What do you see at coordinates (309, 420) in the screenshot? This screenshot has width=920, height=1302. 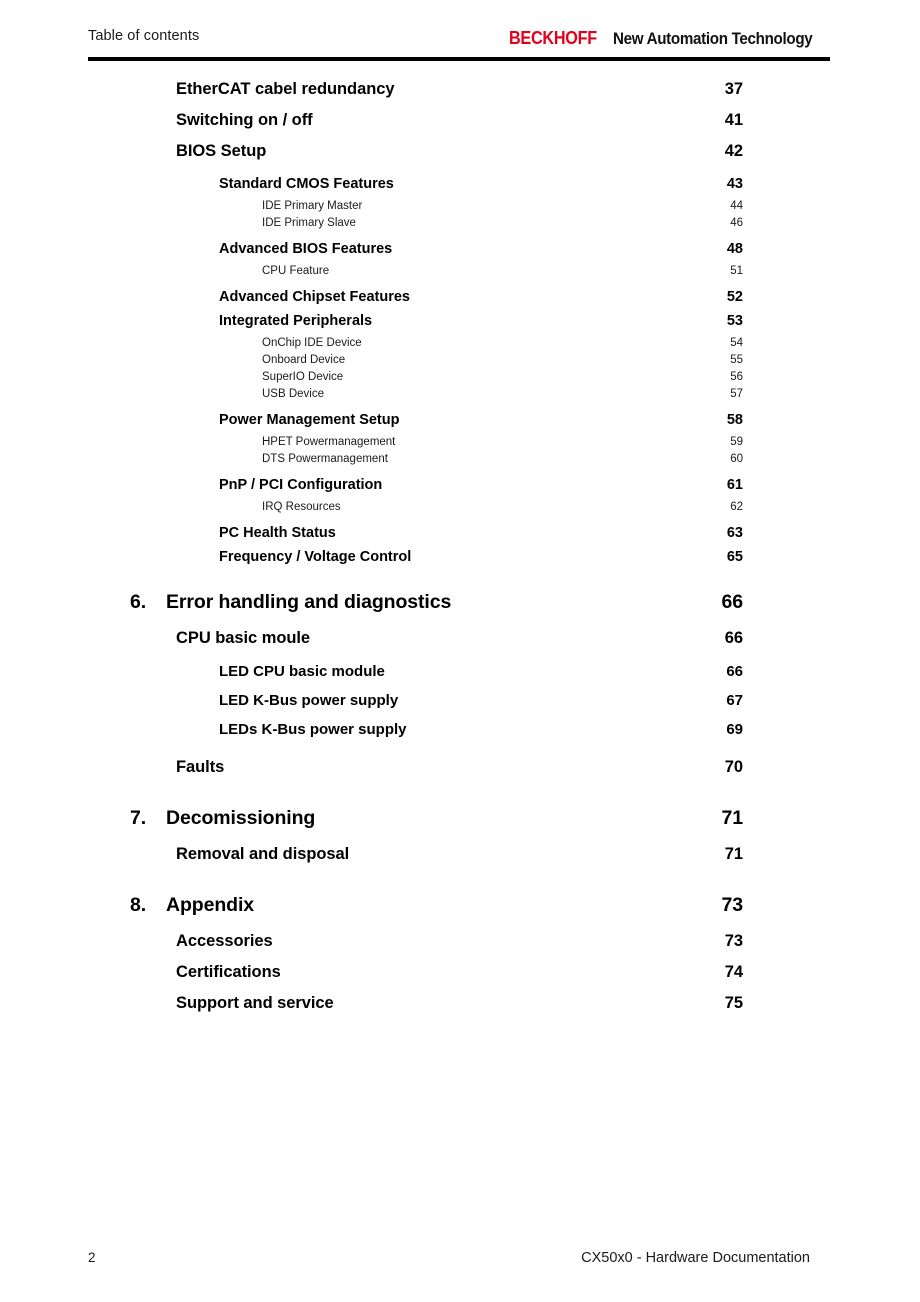 I see `toc-entry-label: Power Management Setup` at bounding box center [309, 420].